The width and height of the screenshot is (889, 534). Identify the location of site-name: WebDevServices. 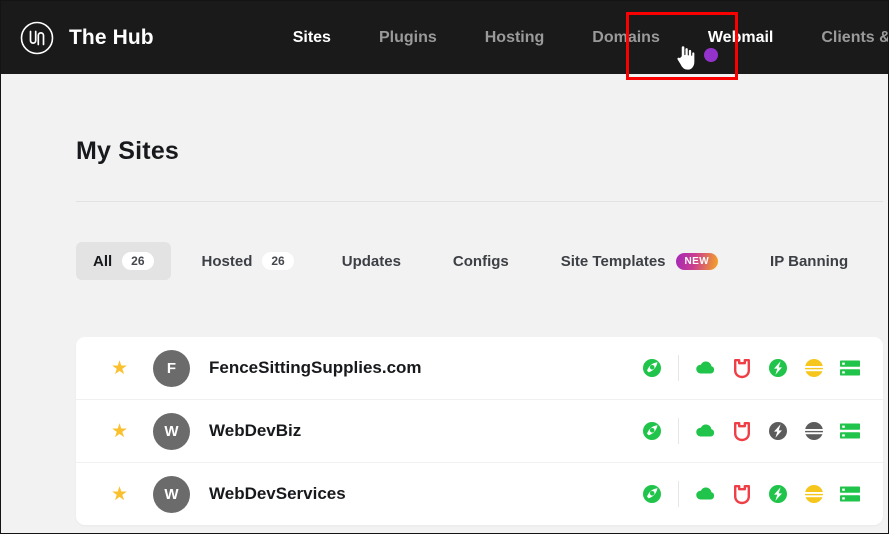
(277, 494).